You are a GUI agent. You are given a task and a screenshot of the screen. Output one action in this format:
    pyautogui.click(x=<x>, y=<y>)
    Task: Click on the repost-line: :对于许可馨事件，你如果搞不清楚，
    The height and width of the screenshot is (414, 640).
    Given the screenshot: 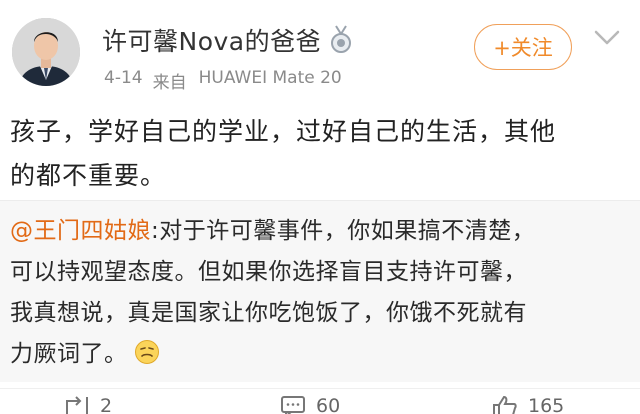 What is the action you would take?
    pyautogui.click(x=343, y=231)
    